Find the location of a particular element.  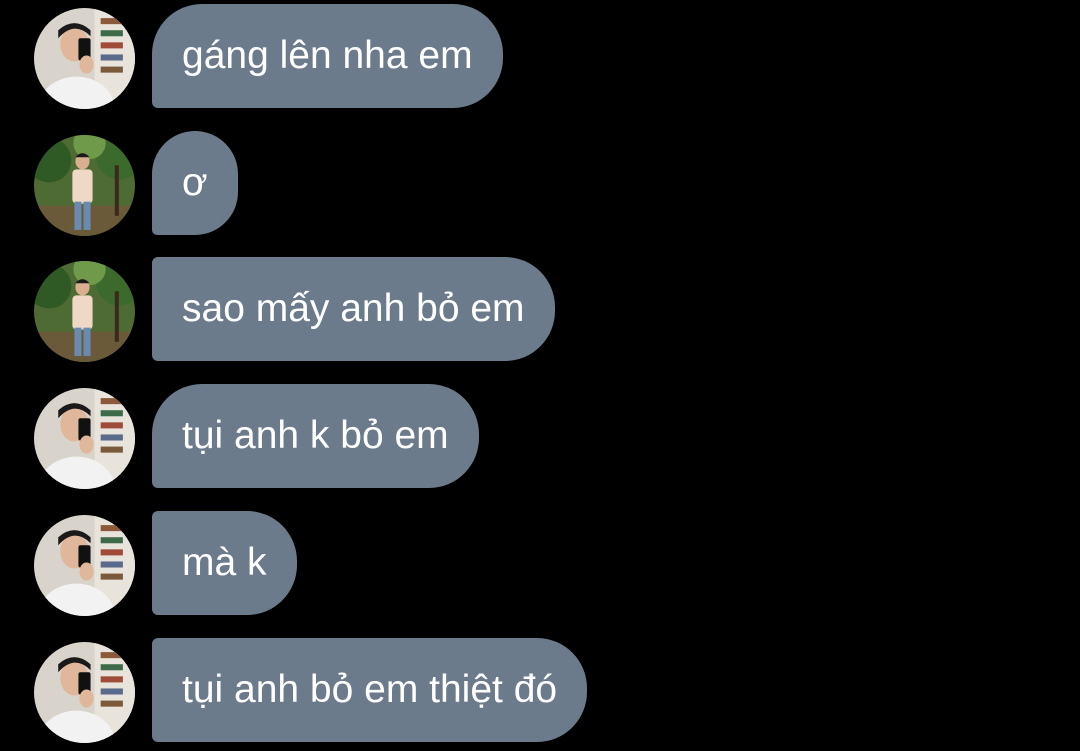

message-row: sao mấy anh bỏ em is located at coordinates (540, 309).